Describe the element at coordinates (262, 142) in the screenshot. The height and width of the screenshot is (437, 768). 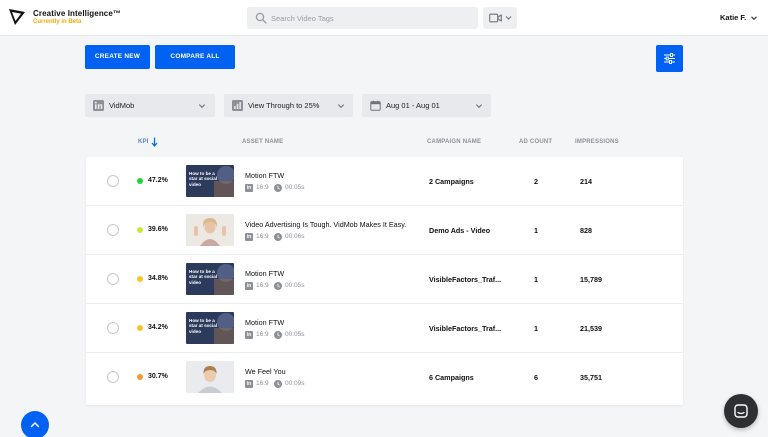
I see `column-header-asset-name: ASSET NAME` at that location.